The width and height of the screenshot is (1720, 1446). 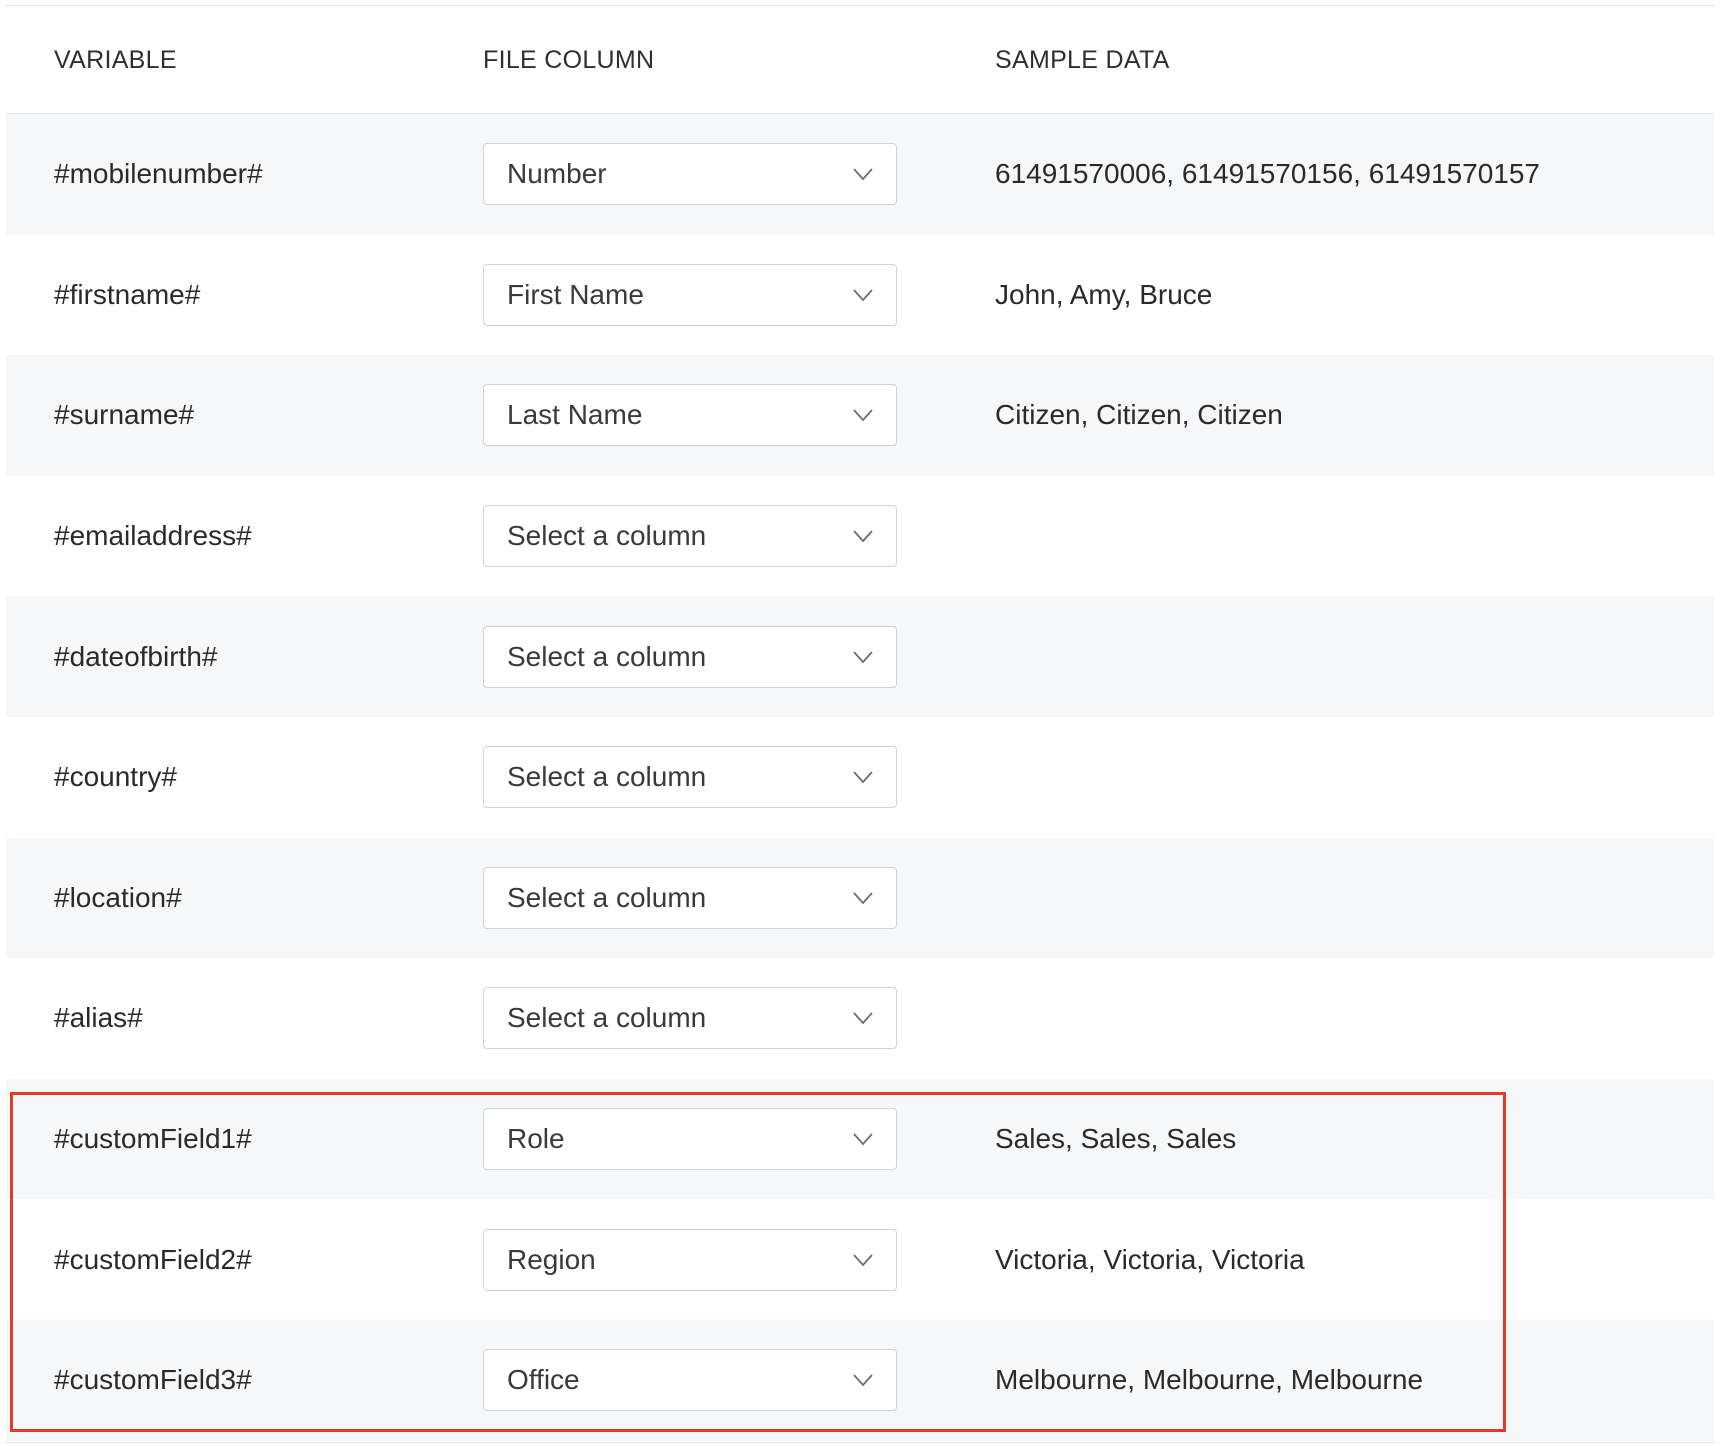 What do you see at coordinates (98, 1018) in the screenshot?
I see `variable-name: #alias#` at bounding box center [98, 1018].